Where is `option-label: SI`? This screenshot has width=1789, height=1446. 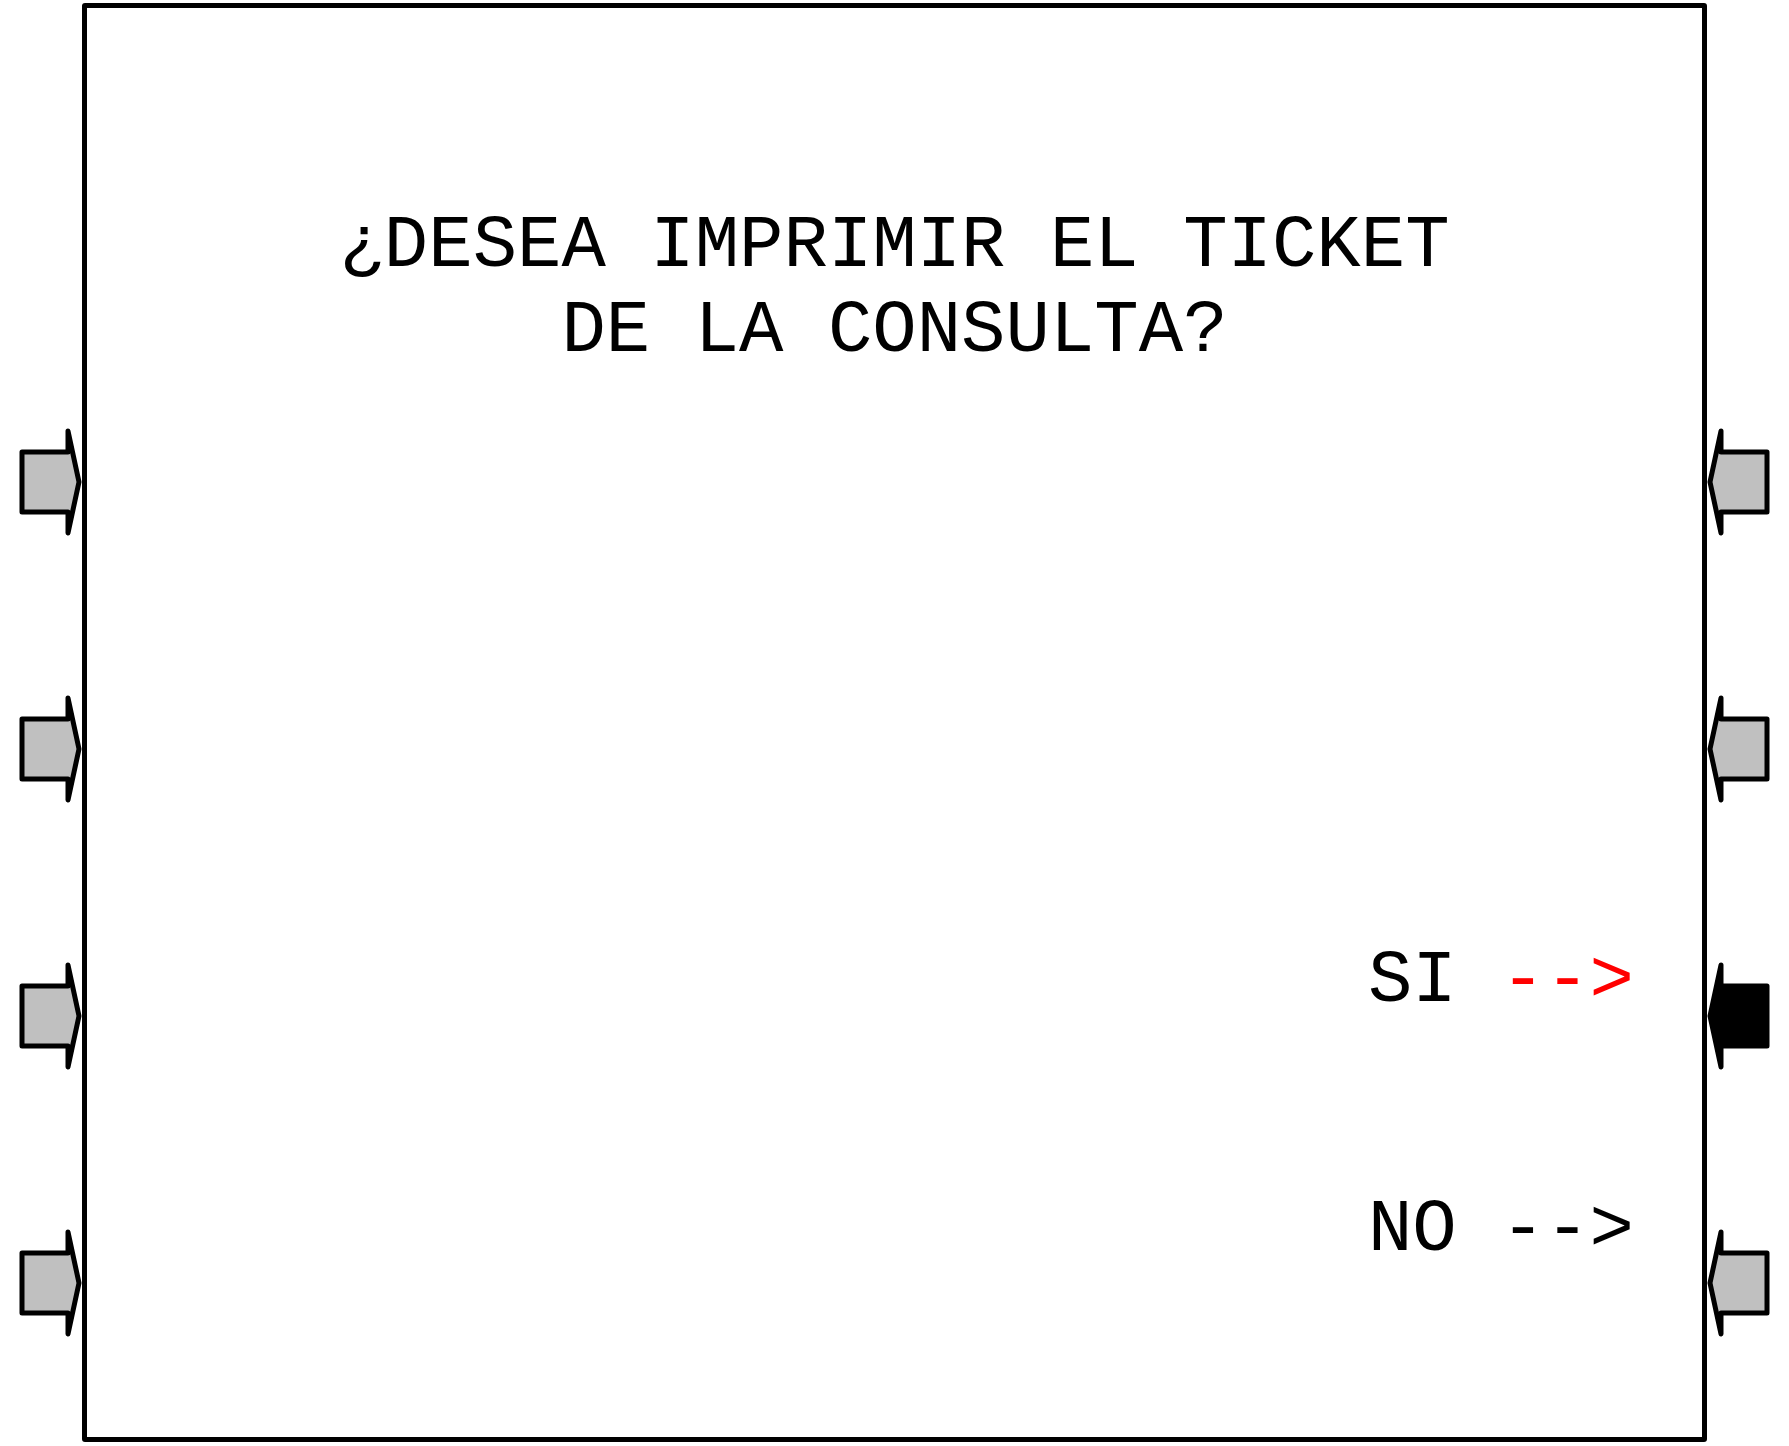
option-label: SI is located at coordinates (1412, 981).